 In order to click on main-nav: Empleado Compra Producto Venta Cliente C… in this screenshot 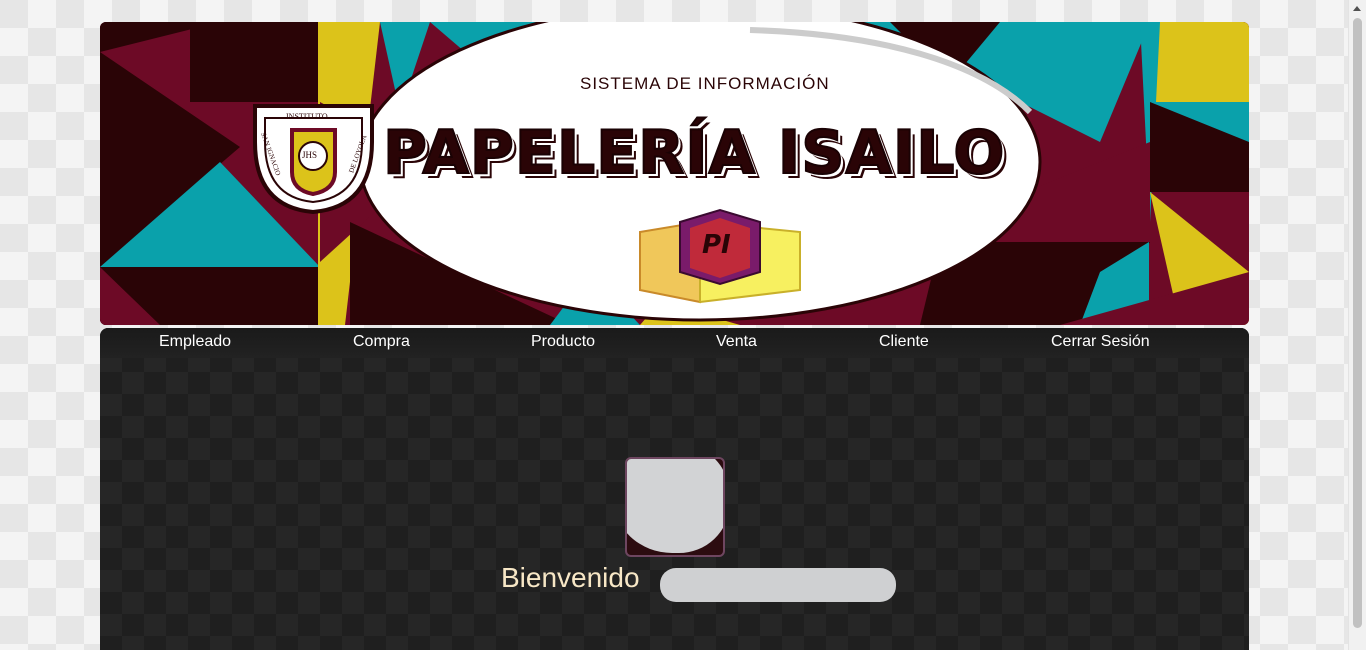, I will do `click(674, 343)`.